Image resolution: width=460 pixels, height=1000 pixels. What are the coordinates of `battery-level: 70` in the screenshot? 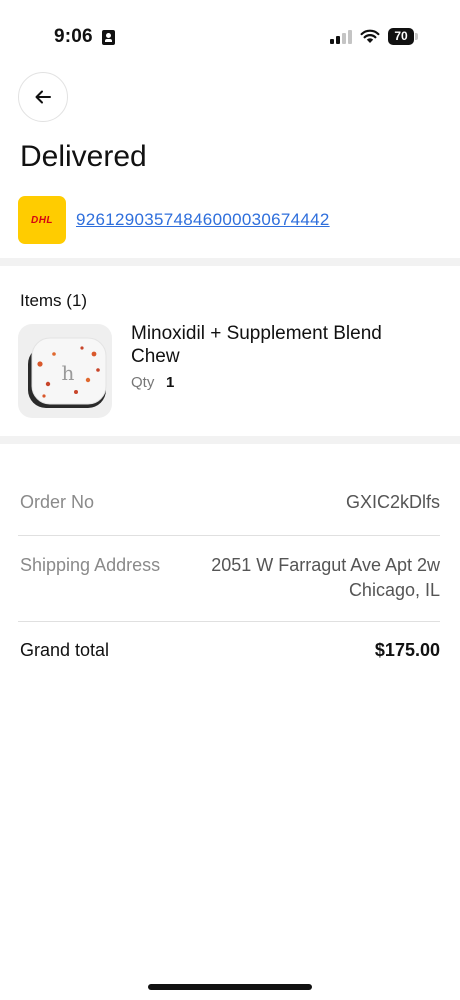 It's located at (401, 36).